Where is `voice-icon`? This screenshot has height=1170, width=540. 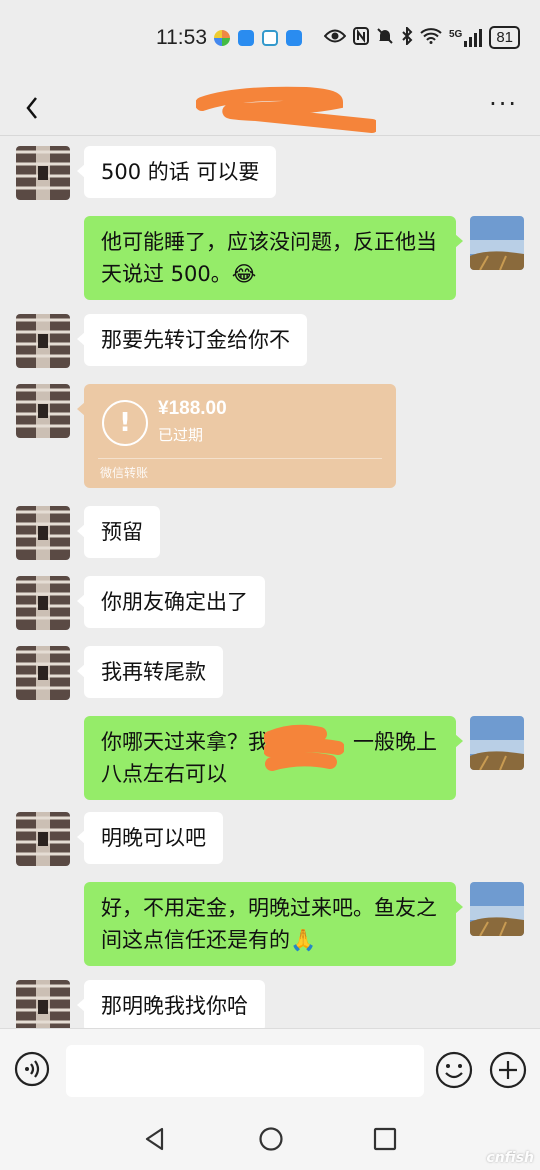
voice-icon is located at coordinates (32, 1069).